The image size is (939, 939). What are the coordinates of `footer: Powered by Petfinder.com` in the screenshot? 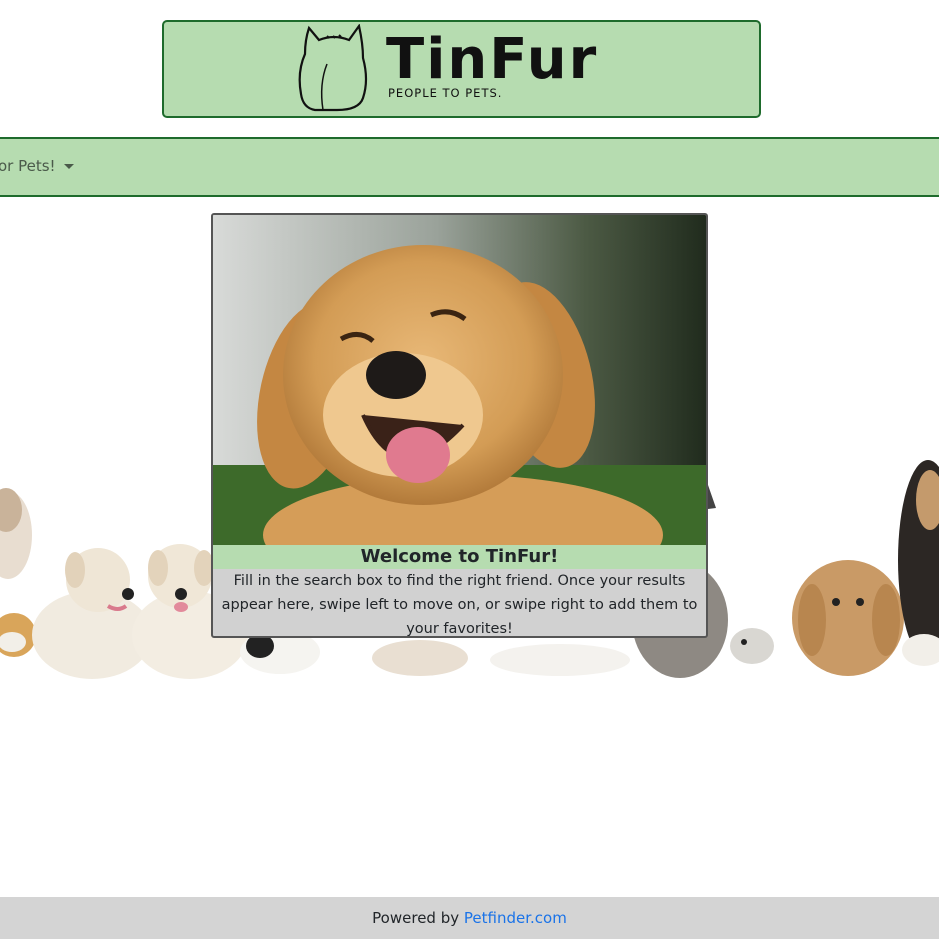 It's located at (469, 918).